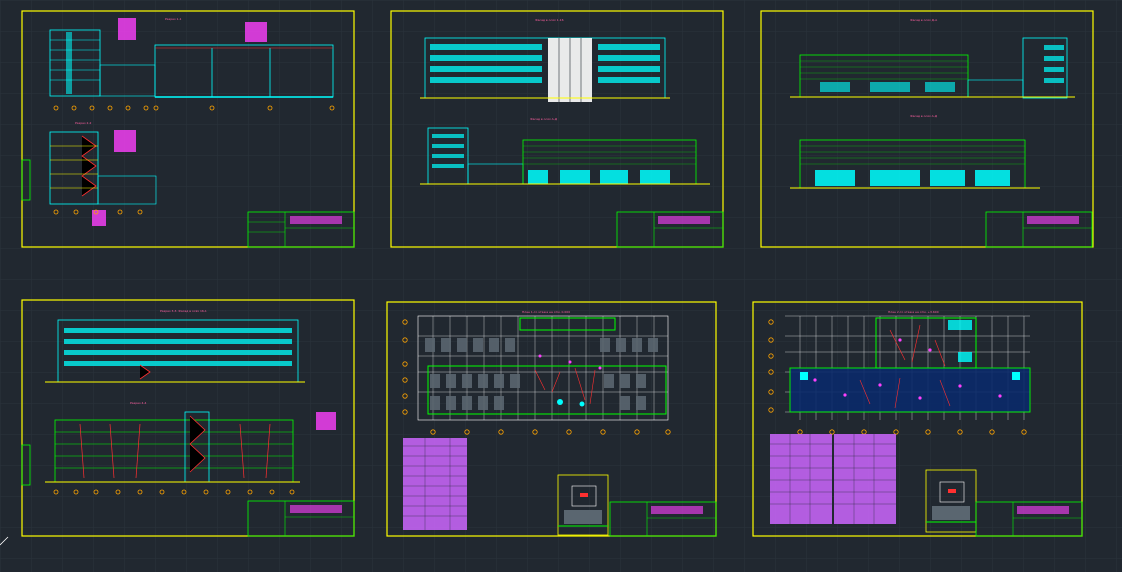 This screenshot has width=1122, height=572. I want to click on sheet-4-title: Разрез 3-3. Фасад в осях 16-1, so click(183, 311).